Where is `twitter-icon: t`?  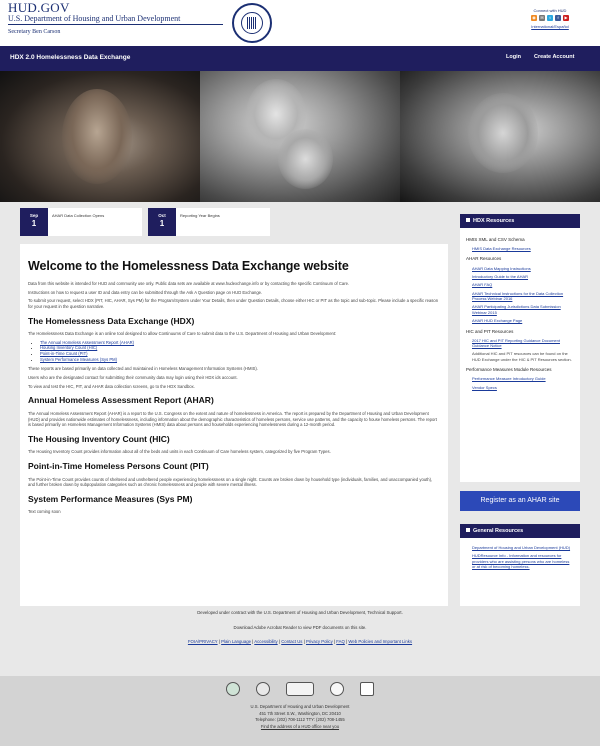 twitter-icon: t is located at coordinates (550, 18).